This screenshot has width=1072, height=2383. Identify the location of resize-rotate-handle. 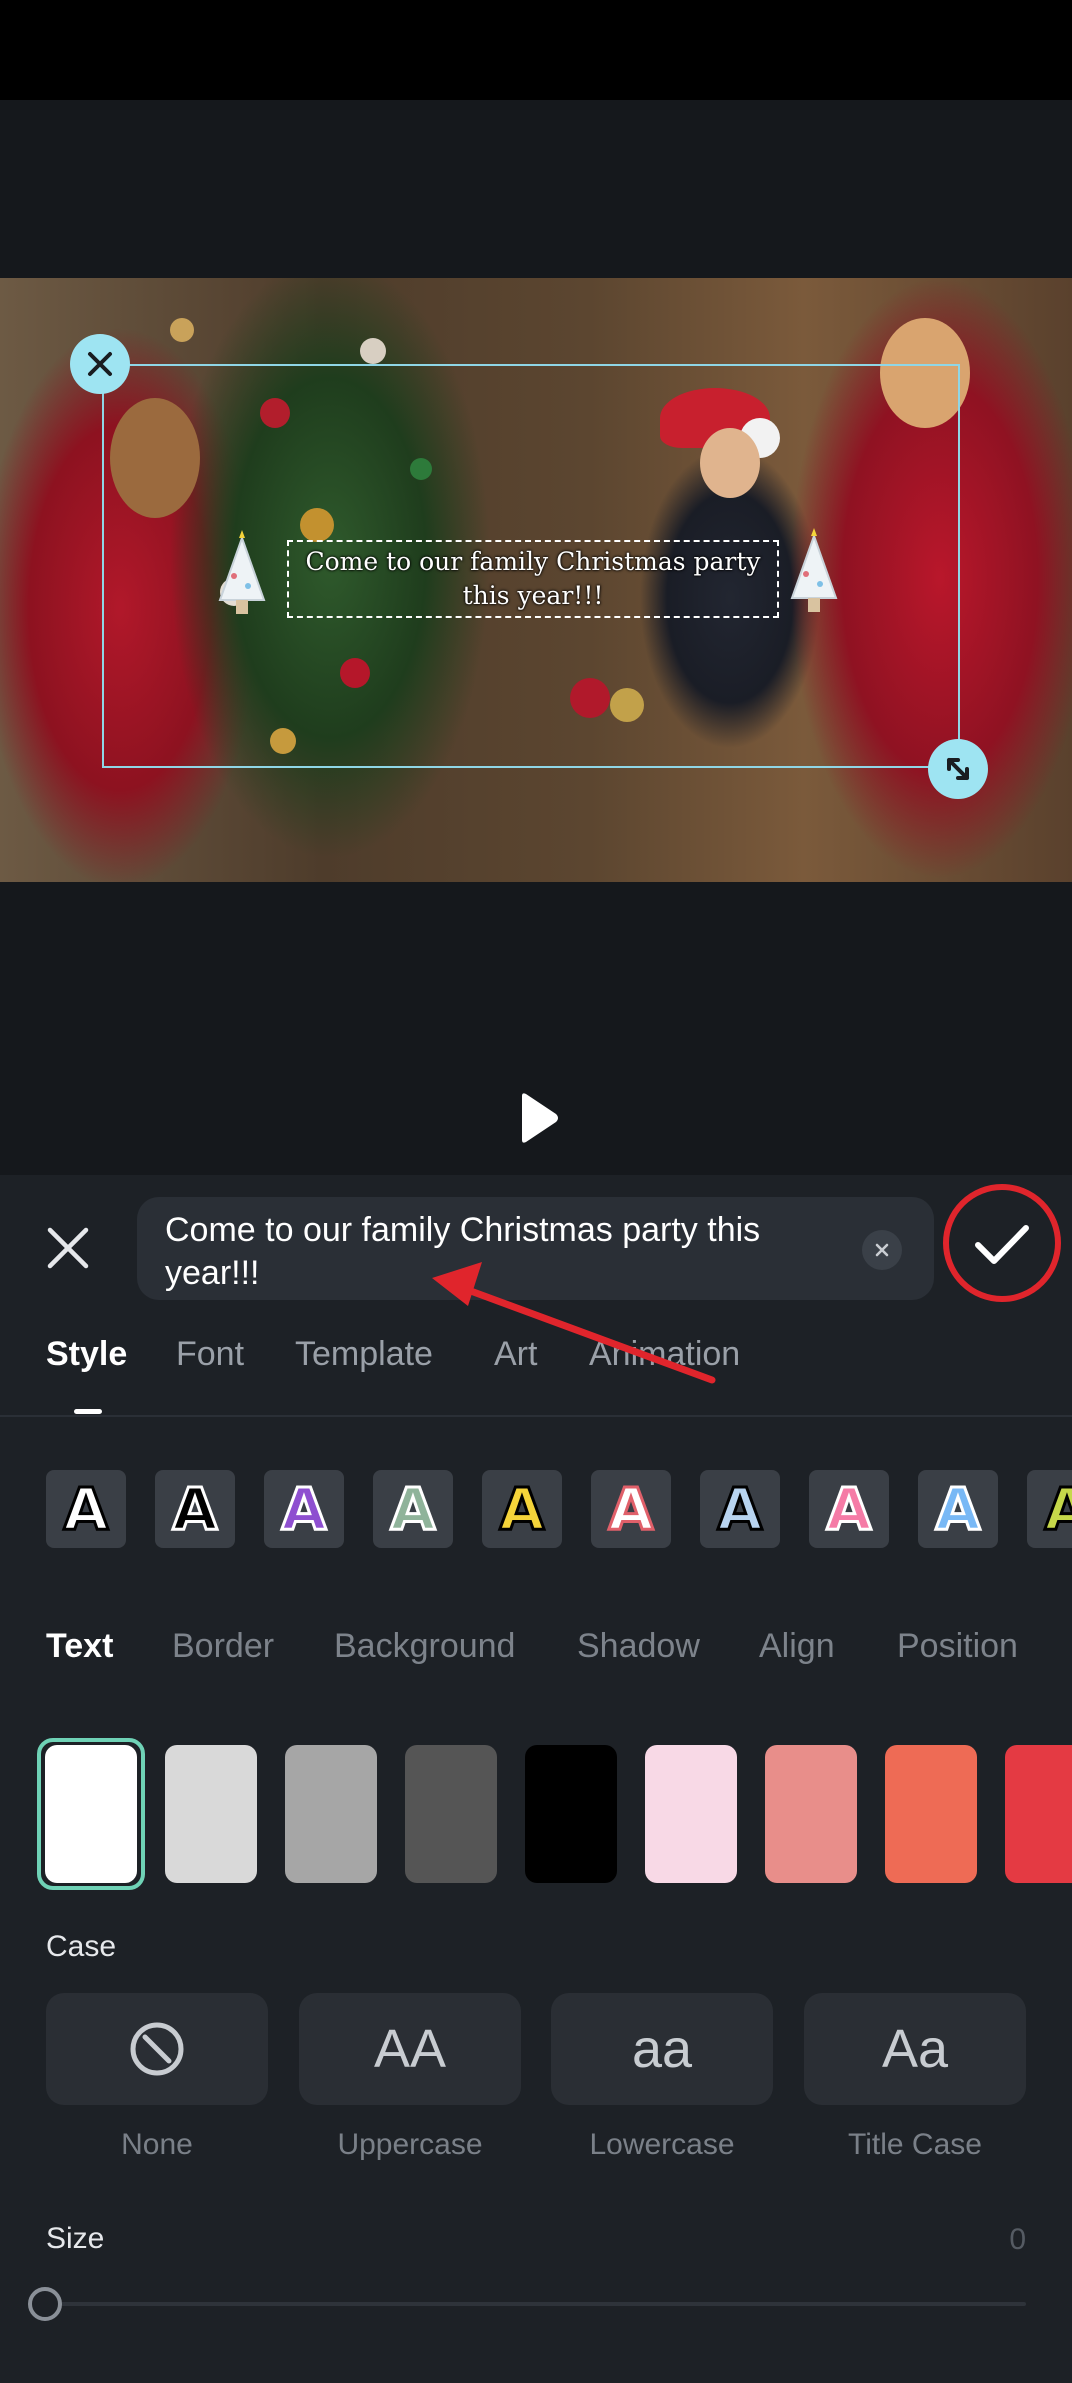
(958, 769).